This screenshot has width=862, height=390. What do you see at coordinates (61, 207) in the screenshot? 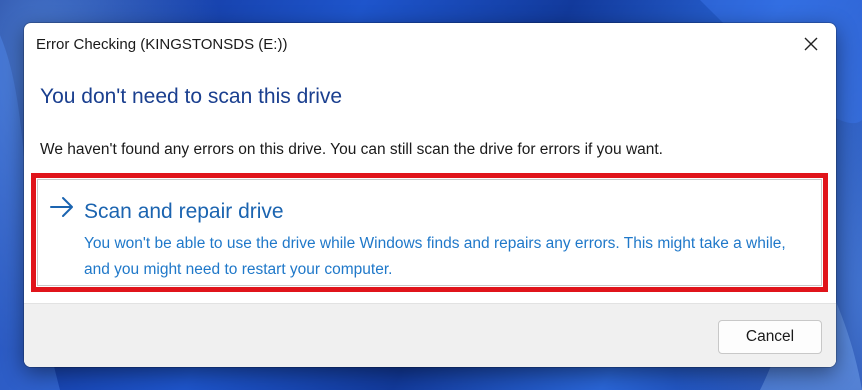
I see `arrow-right-icon` at bounding box center [61, 207].